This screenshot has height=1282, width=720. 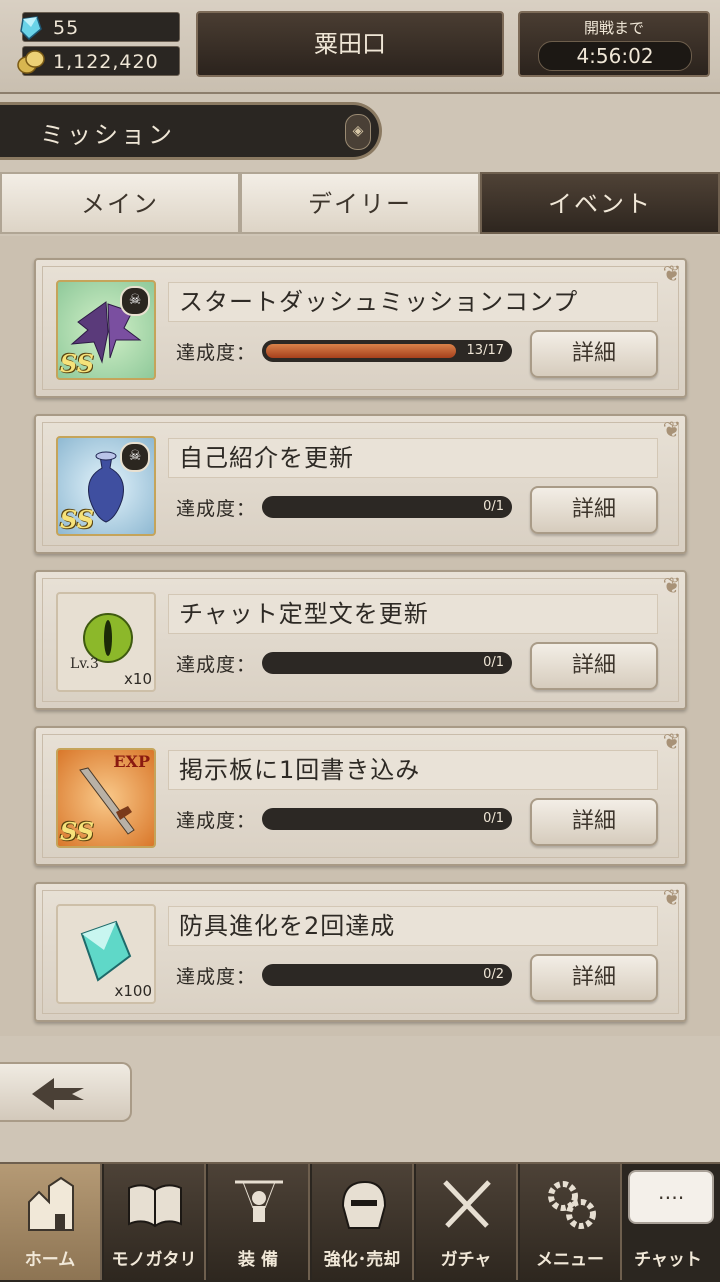 I want to click on reward-eye-orb: Lv.3 x10, so click(x=106, y=642).